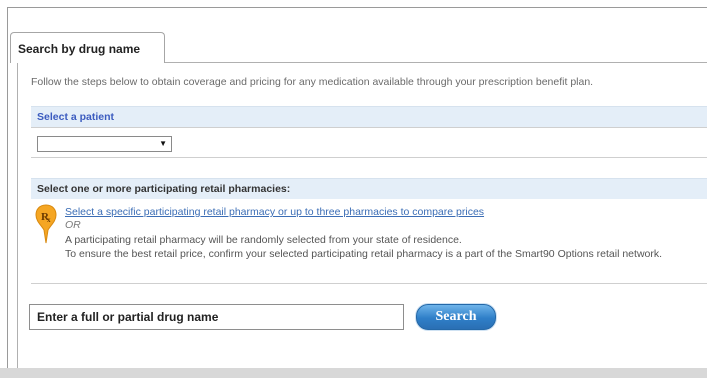 This screenshot has width=707, height=378. What do you see at coordinates (353, 373) in the screenshot?
I see `bottom-shadow` at bounding box center [353, 373].